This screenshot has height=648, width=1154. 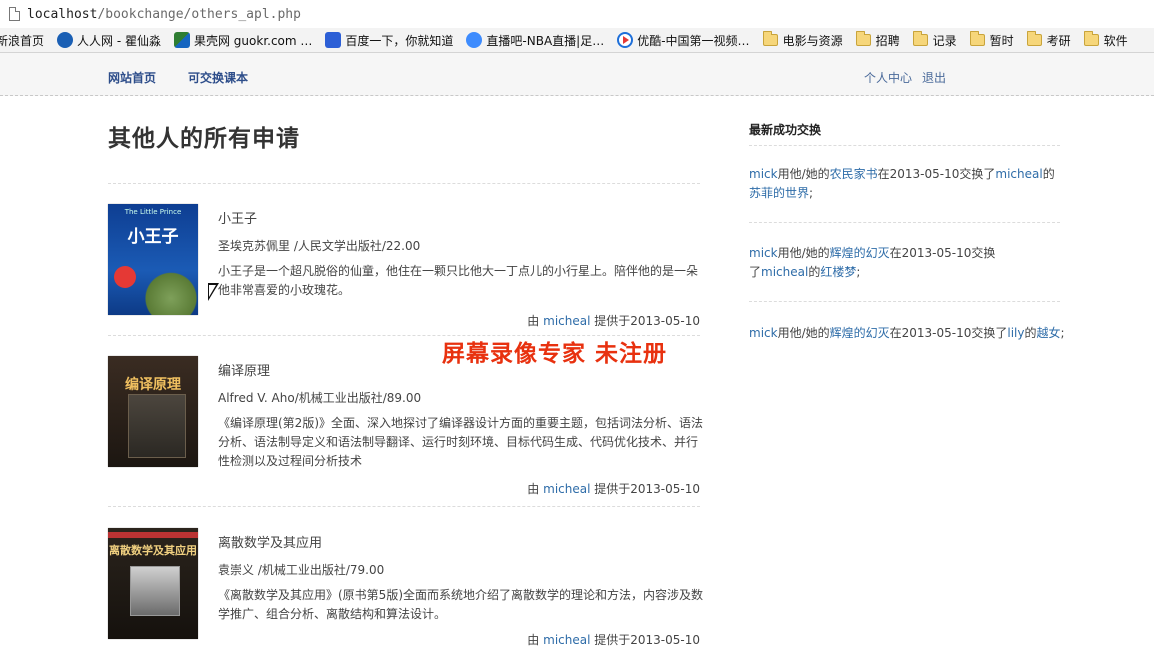 I want to click on cover-title: 小王子, so click(x=153, y=237).